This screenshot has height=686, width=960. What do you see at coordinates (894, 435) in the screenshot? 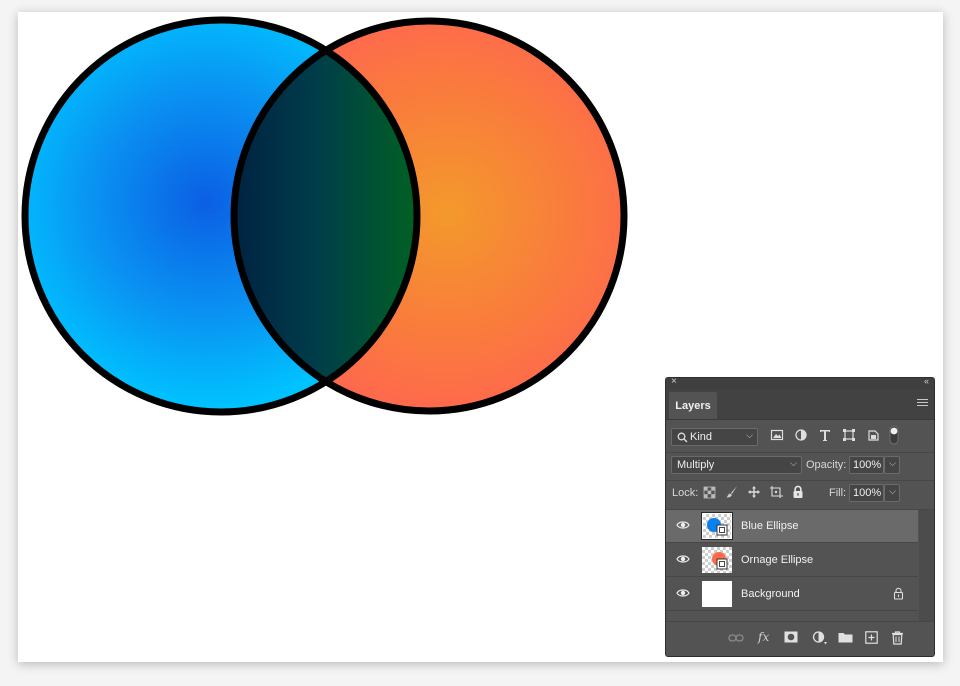
I see `filter-toggle-icon` at bounding box center [894, 435].